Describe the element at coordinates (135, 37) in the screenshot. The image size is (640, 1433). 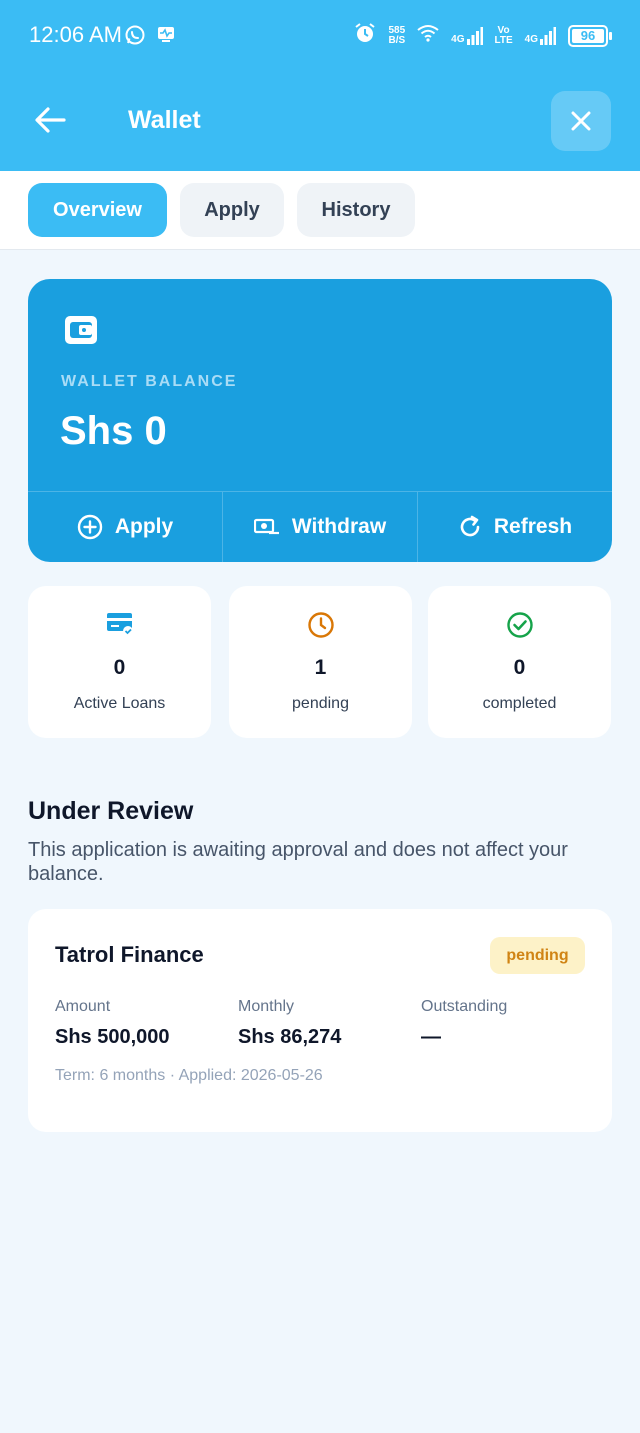
I see `whatsapp-icon` at that location.